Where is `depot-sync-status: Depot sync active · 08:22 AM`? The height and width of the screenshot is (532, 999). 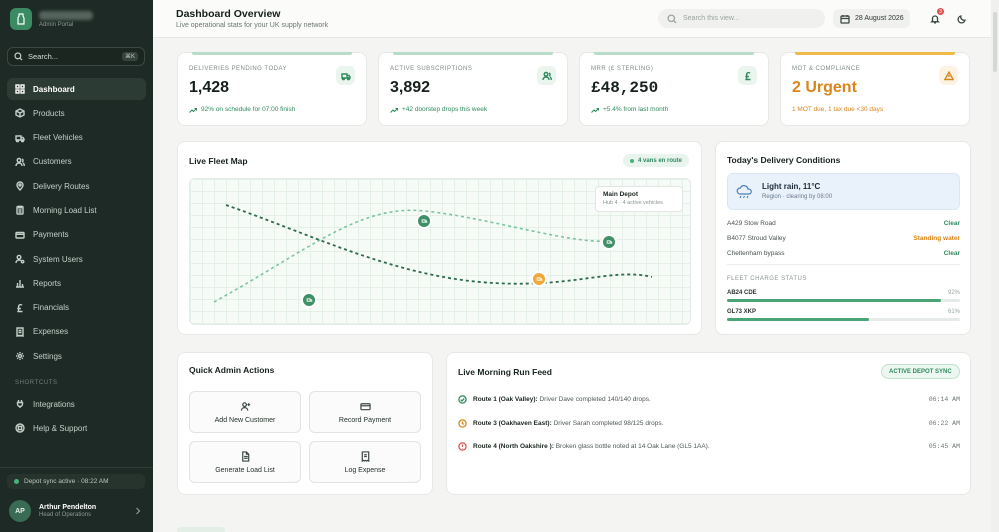 depot-sync-status: Depot sync active · 08:22 AM is located at coordinates (76, 481).